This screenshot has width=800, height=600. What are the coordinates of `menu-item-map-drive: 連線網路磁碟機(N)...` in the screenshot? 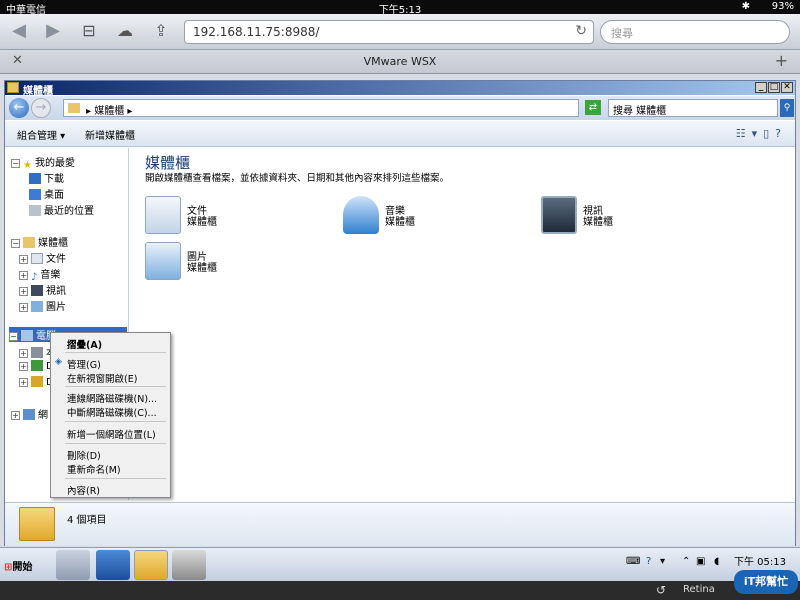 It's located at (112, 398).